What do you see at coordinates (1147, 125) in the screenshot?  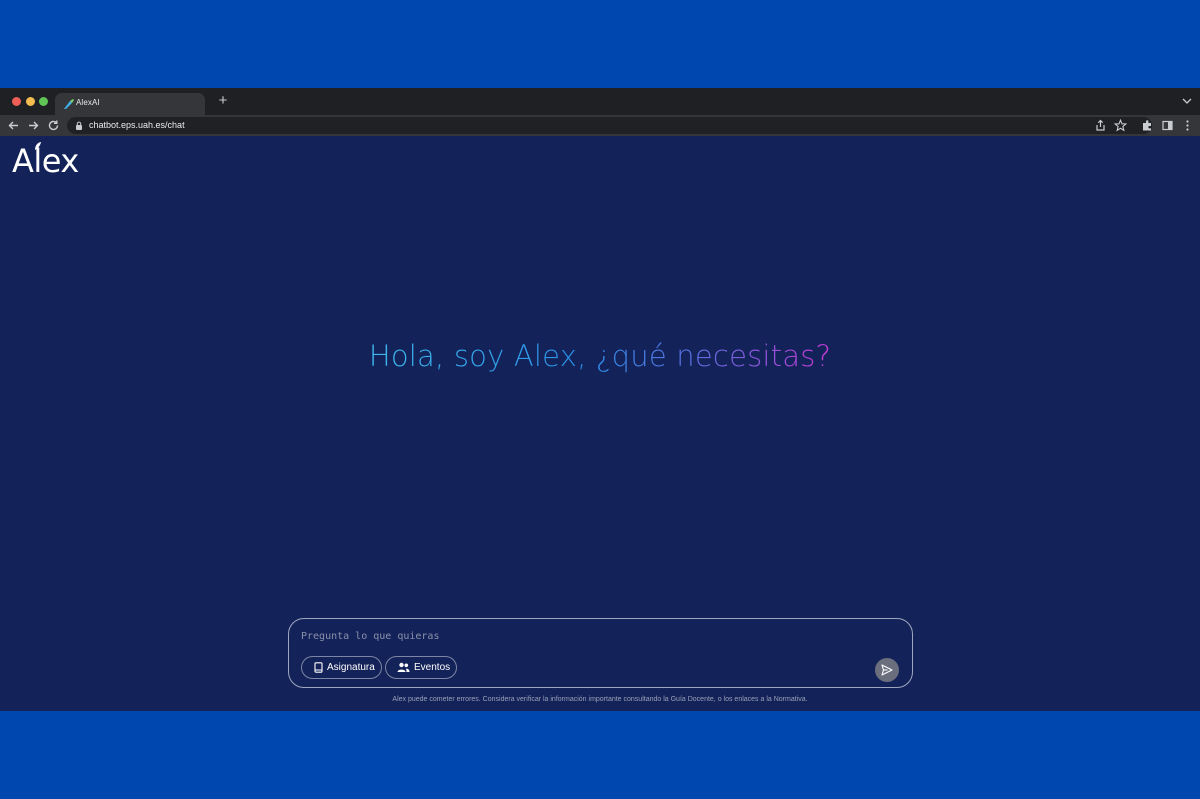 I see `extensions-icon` at bounding box center [1147, 125].